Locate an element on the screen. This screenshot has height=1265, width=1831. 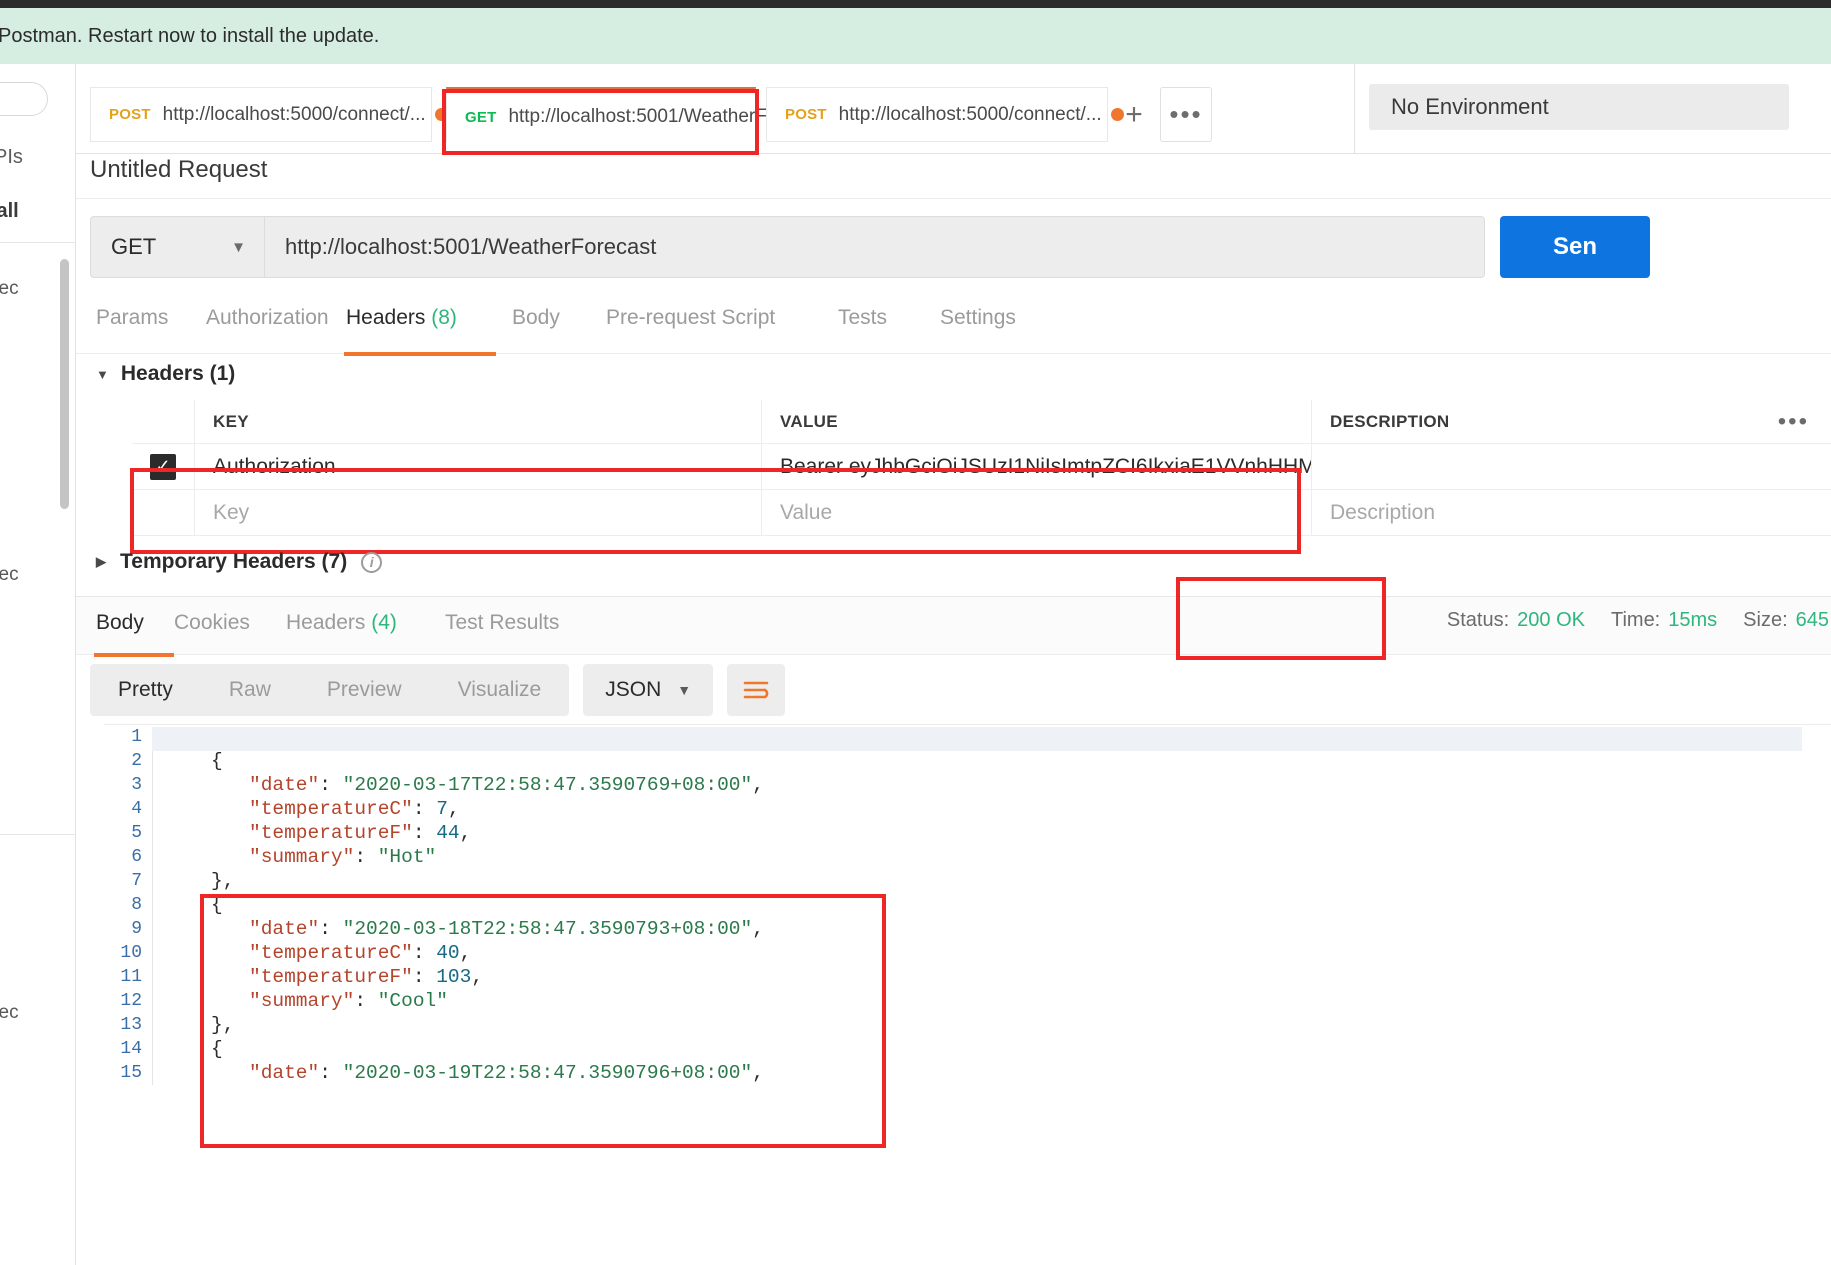
line-number: 3 is located at coordinates (136, 785).